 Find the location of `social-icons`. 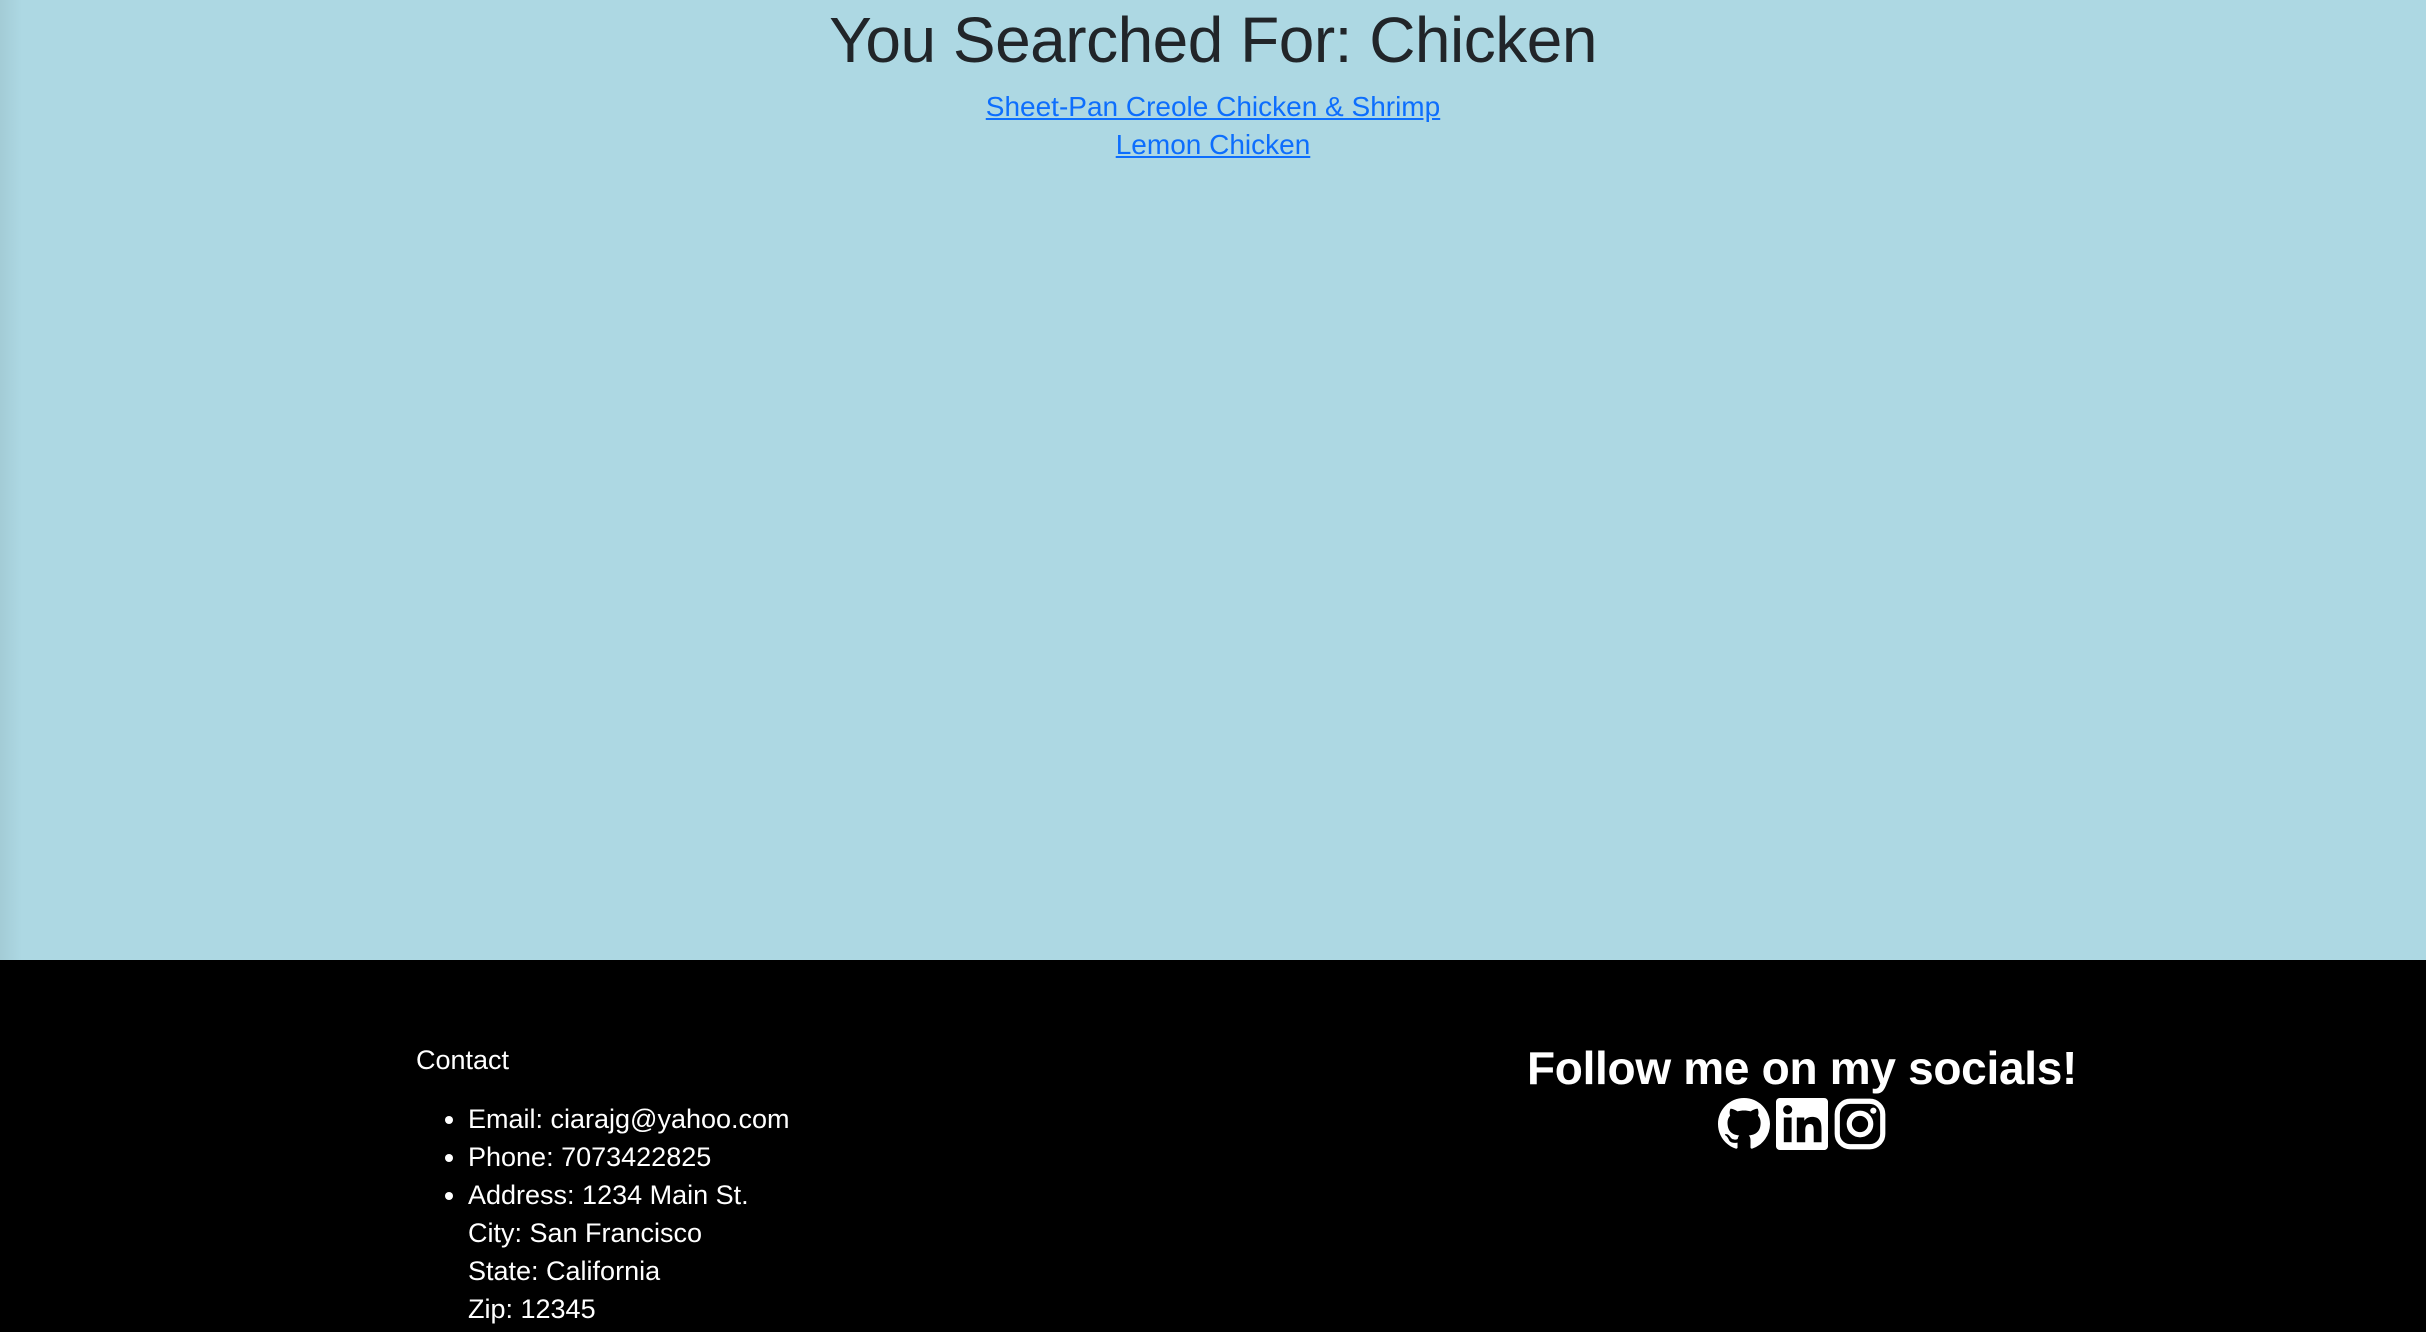

social-icons is located at coordinates (1802, 1124).